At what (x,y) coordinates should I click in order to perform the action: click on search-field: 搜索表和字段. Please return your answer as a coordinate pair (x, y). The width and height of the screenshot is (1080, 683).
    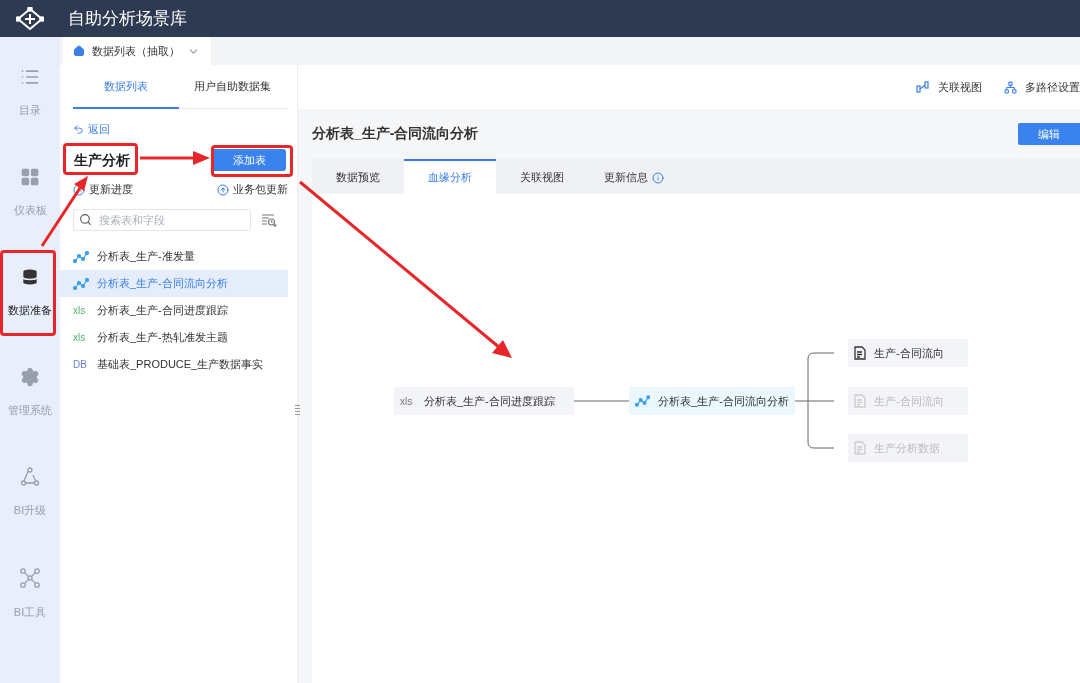
    Looking at the image, I should click on (162, 220).